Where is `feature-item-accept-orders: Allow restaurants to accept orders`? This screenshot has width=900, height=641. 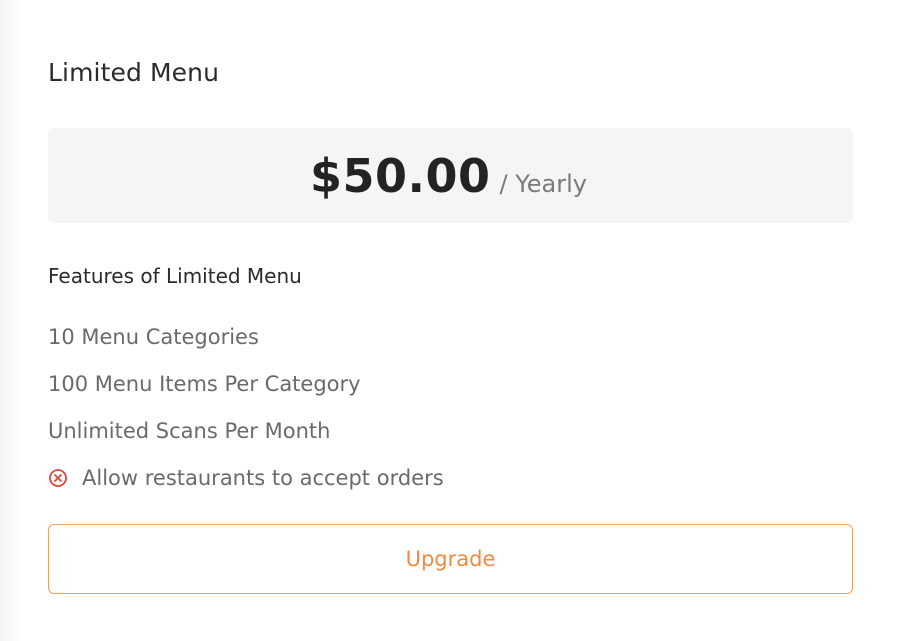
feature-item-accept-orders: Allow restaurants to accept orders is located at coordinates (246, 477).